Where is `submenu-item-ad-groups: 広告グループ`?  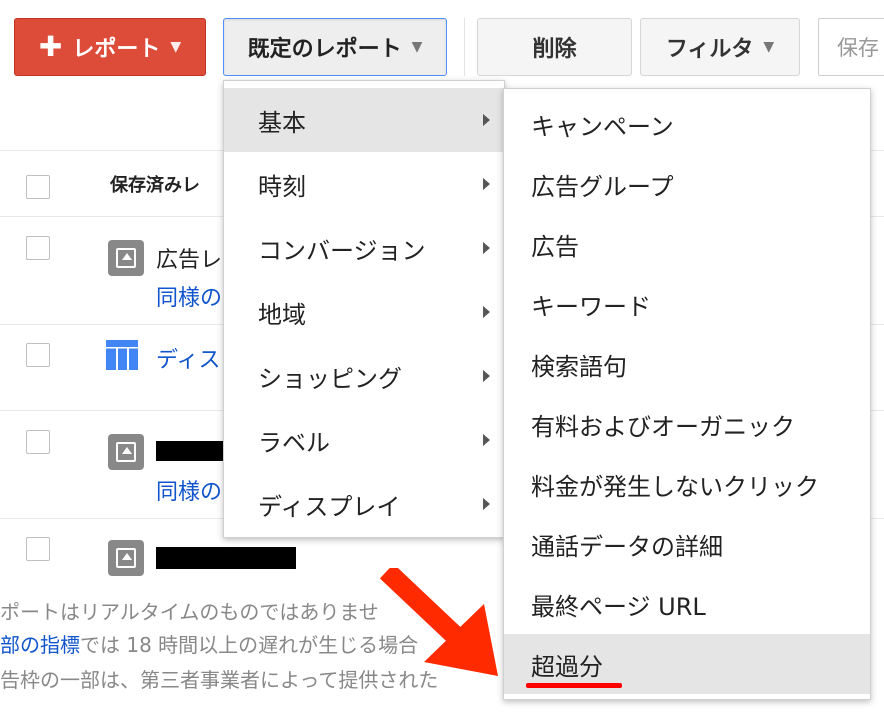
submenu-item-ad-groups: 広告グループ is located at coordinates (687, 184).